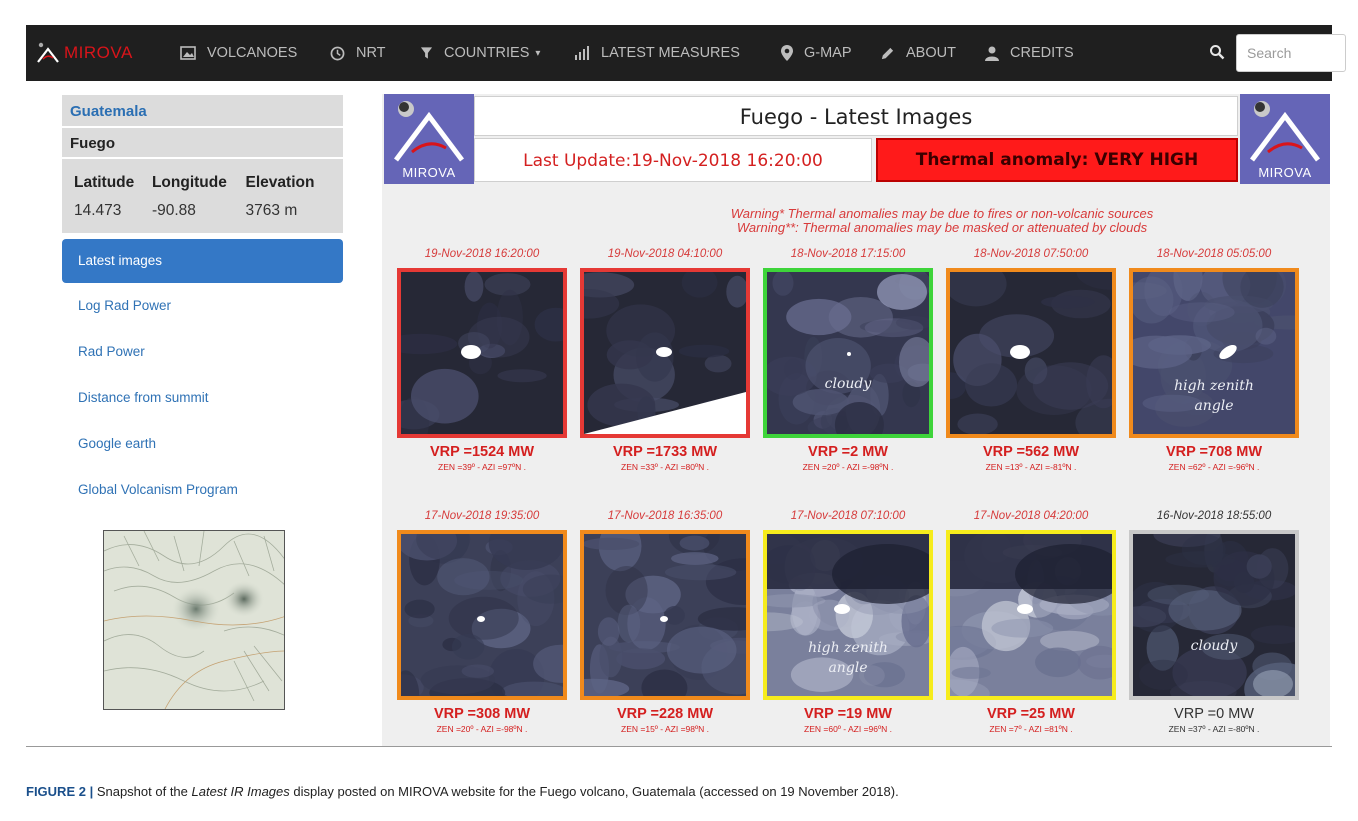 The image size is (1358, 821). What do you see at coordinates (1031, 452) in the screenshot?
I see `tile-vrp-value: VRP =562 MW` at bounding box center [1031, 452].